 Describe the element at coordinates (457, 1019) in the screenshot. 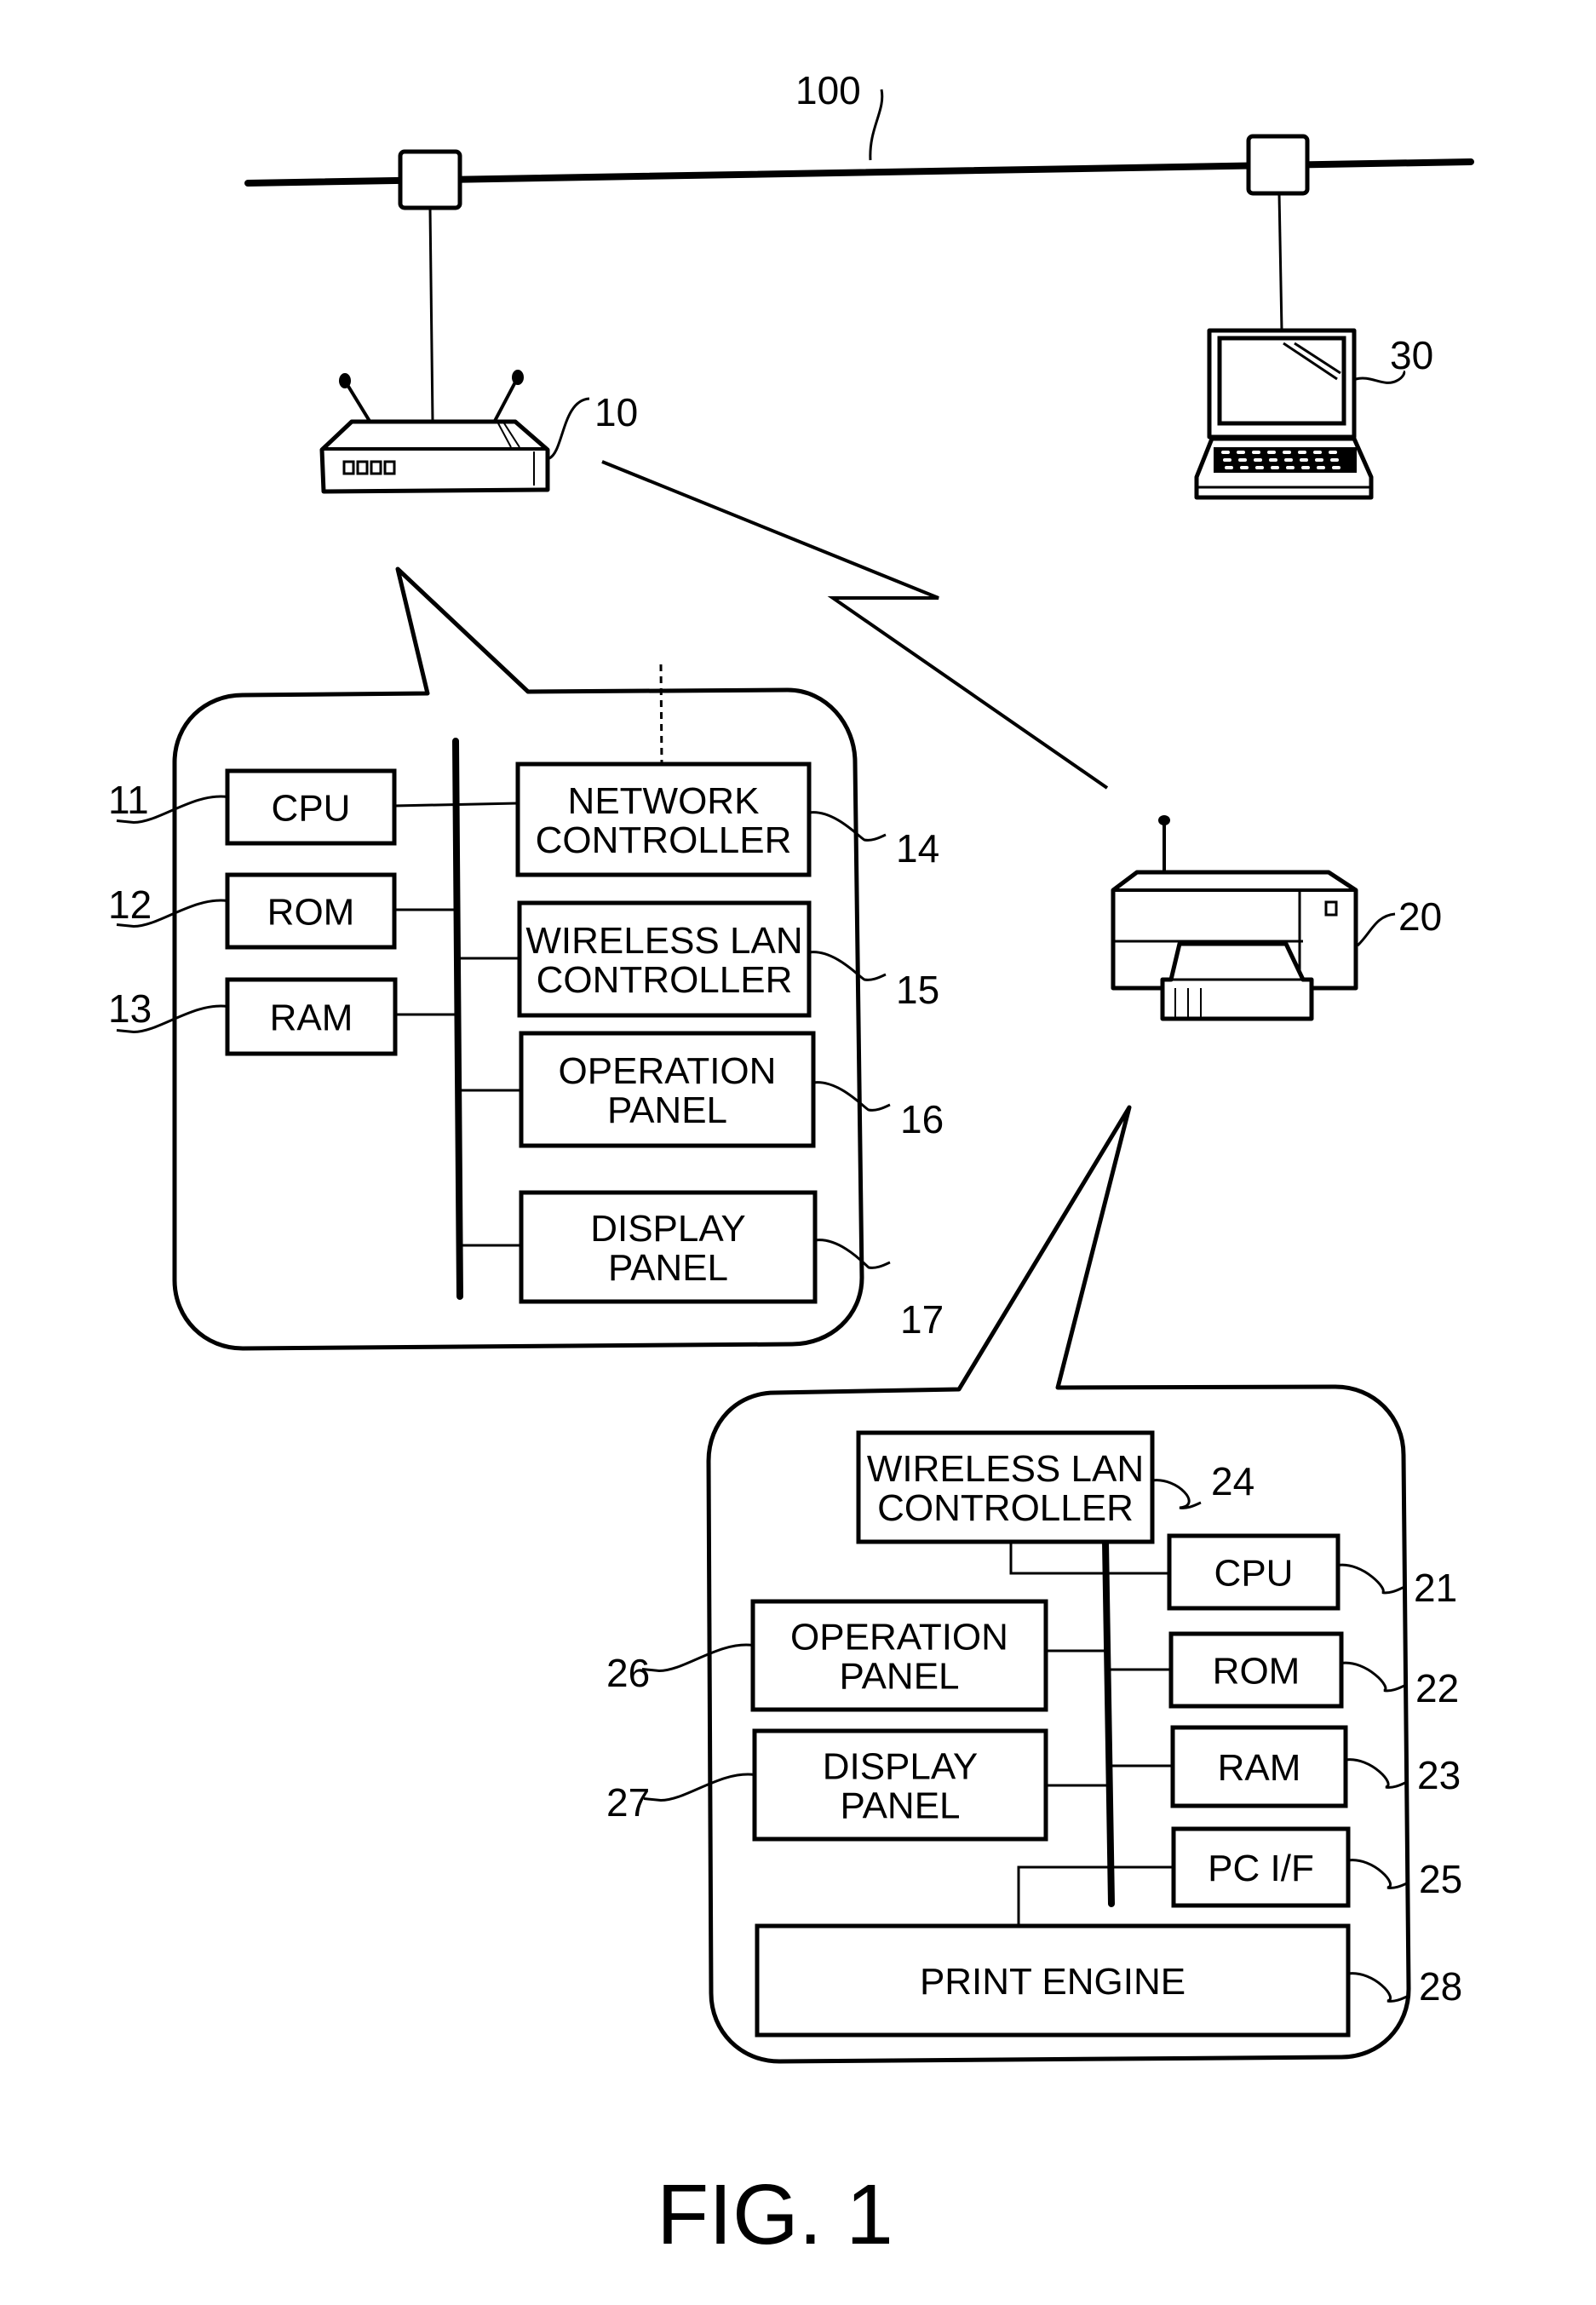

I see `access-point-bus` at that location.